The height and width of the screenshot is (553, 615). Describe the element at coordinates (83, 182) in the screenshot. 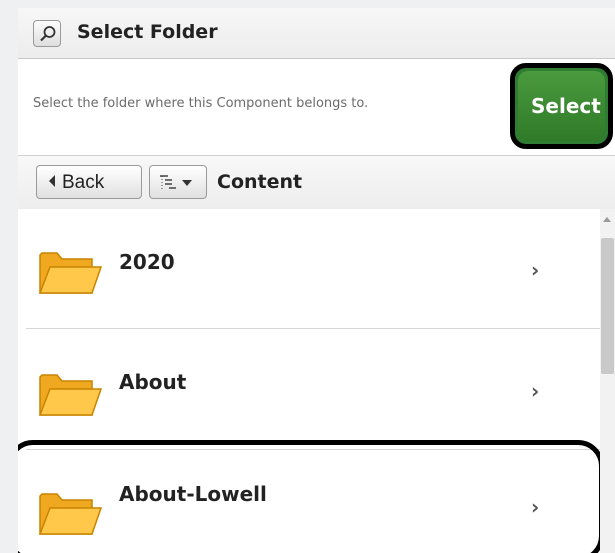

I see `back-button-label: Back` at that location.